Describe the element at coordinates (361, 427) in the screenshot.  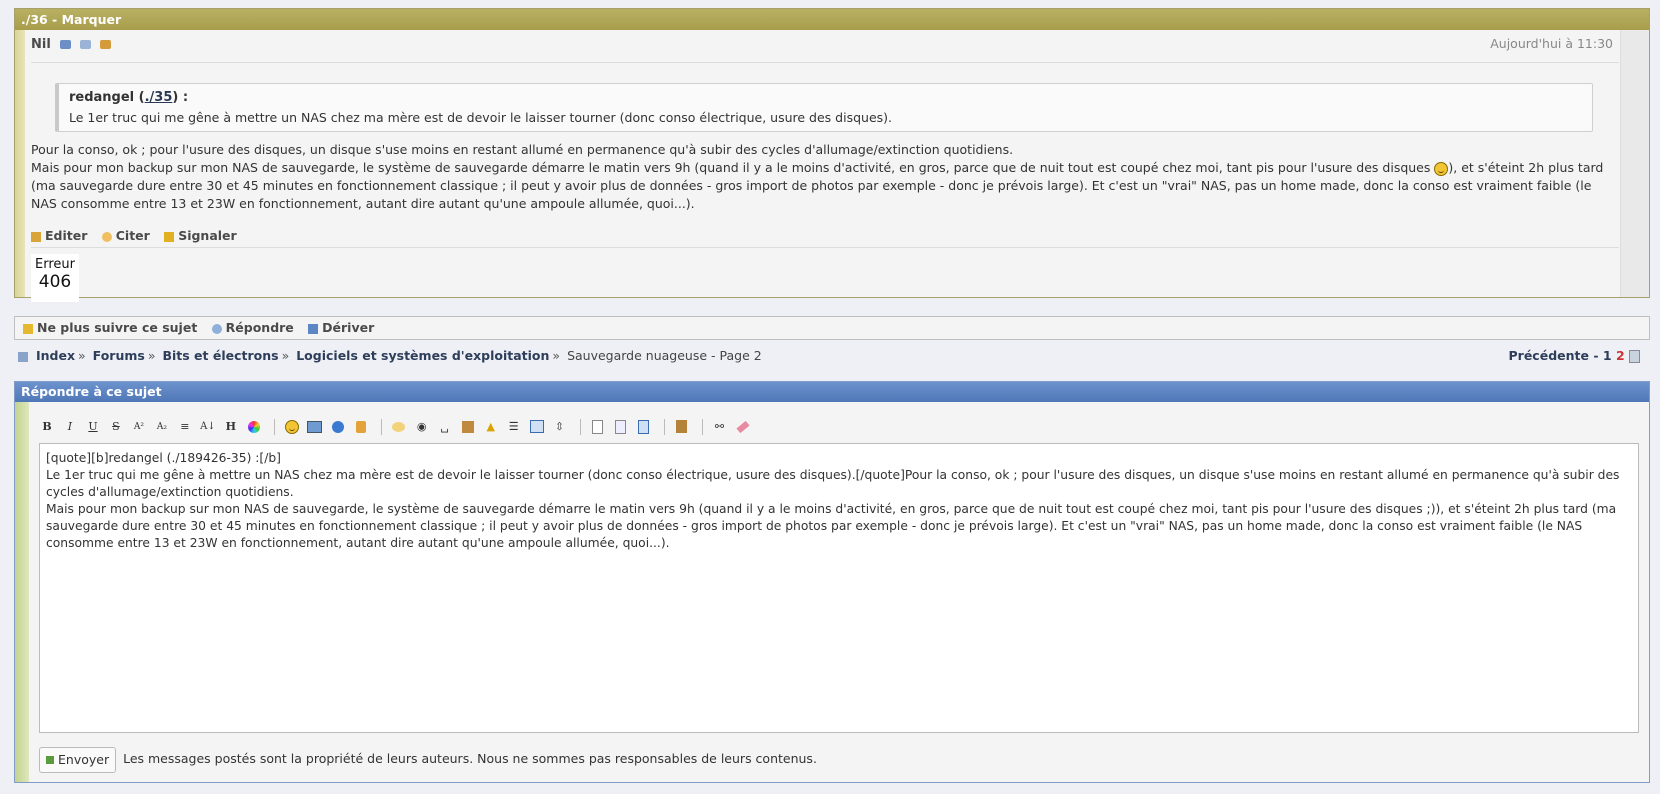
I see `email-button` at that location.